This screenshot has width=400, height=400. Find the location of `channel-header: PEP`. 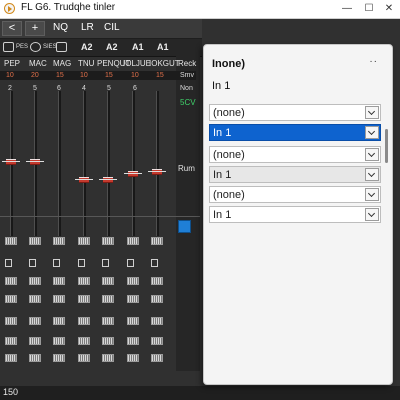

channel-header: PEP is located at coordinates (12, 63).